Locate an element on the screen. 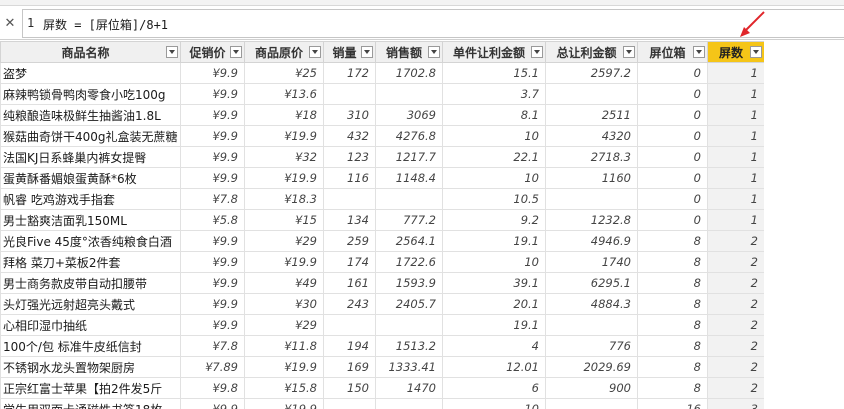  cell-total_discount: 900 is located at coordinates (591, 388).